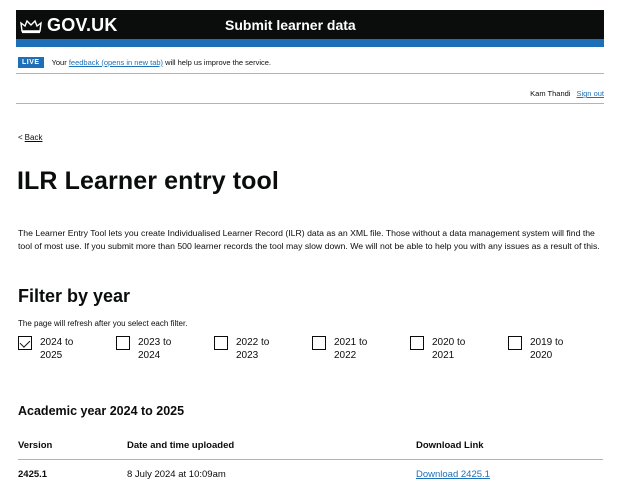 The width and height of the screenshot is (635, 482). I want to click on checkbox-2024-2025: 2024 to 2025, so click(67, 349).